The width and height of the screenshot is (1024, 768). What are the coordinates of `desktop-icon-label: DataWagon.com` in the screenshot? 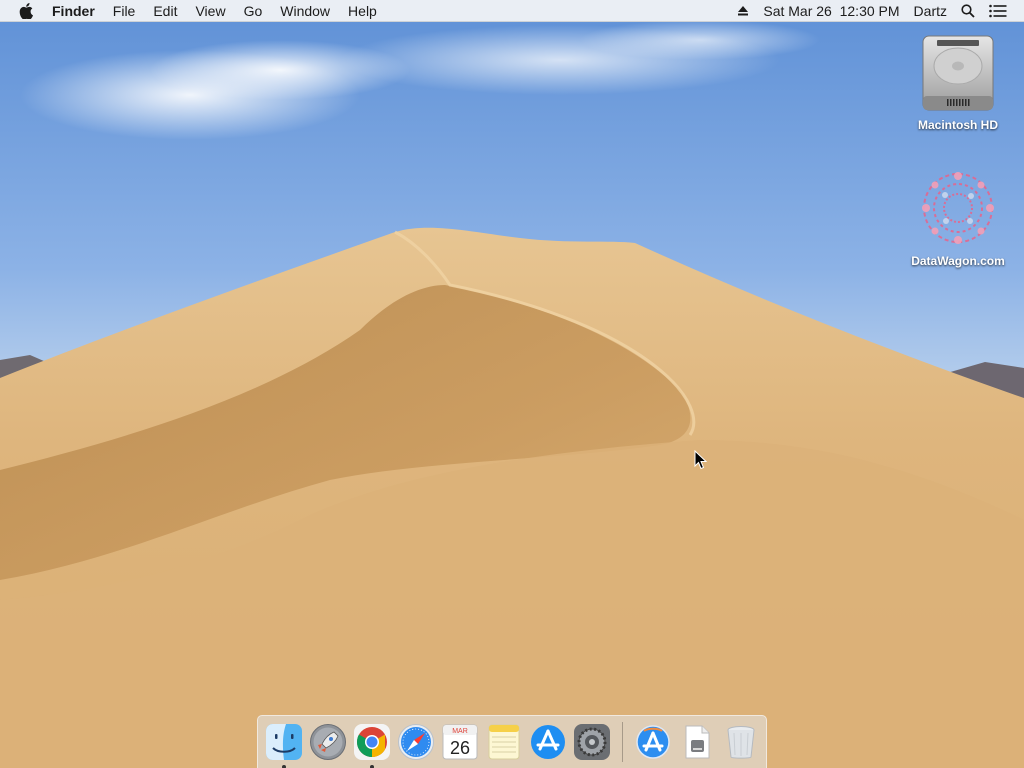 It's located at (958, 261).